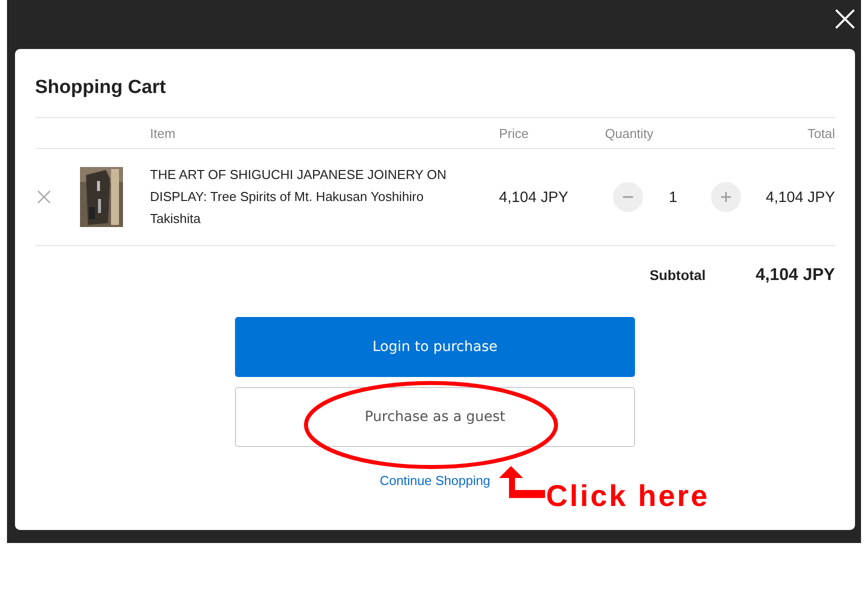 This screenshot has width=864, height=600. I want to click on decrease-button, so click(628, 197).